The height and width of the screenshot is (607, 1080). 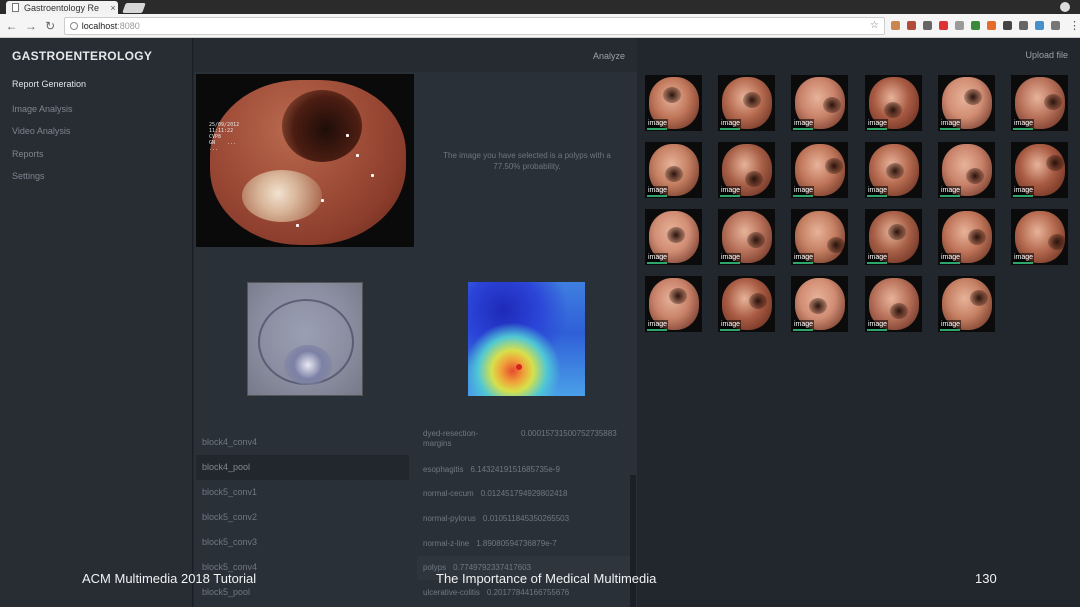 What do you see at coordinates (134, 8) in the screenshot?
I see `new-tab-button` at bounding box center [134, 8].